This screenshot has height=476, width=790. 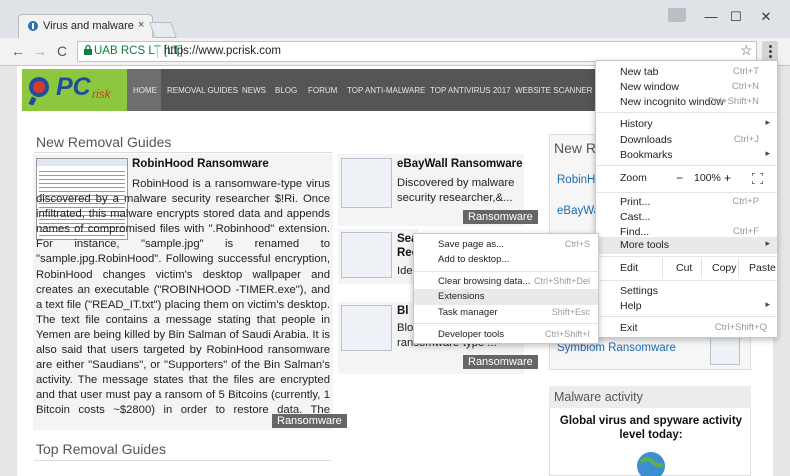 I want to click on menu-item-help: Help ▸, so click(x=686, y=306).